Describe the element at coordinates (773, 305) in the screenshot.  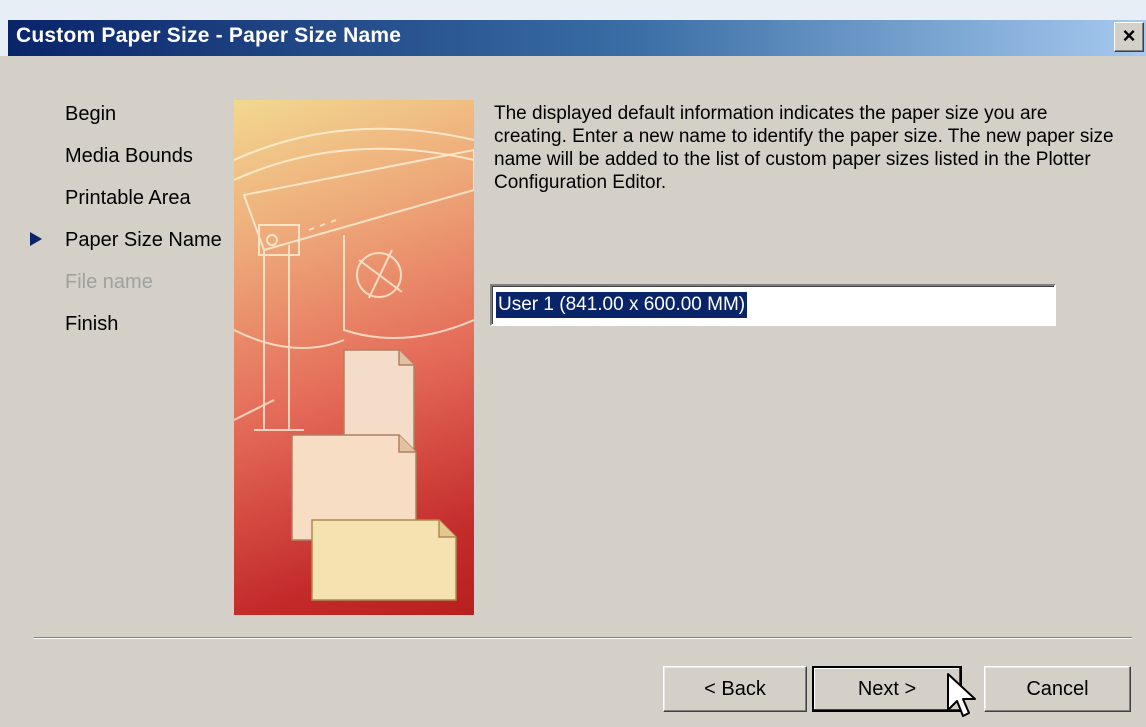
I see `paper-size-name-input: User 1 (841.00 x 600.00 MM)` at that location.